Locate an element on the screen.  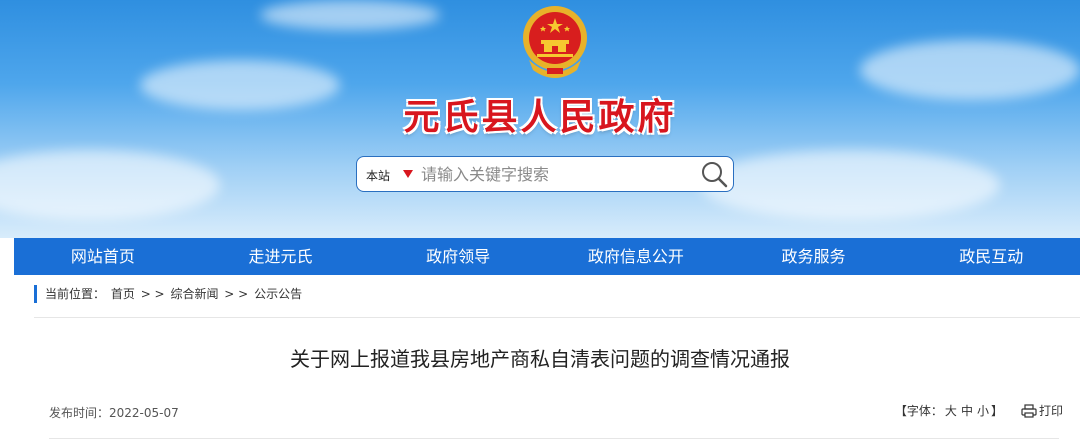
nav-item-leaders: 政府领导 is located at coordinates (458, 256).